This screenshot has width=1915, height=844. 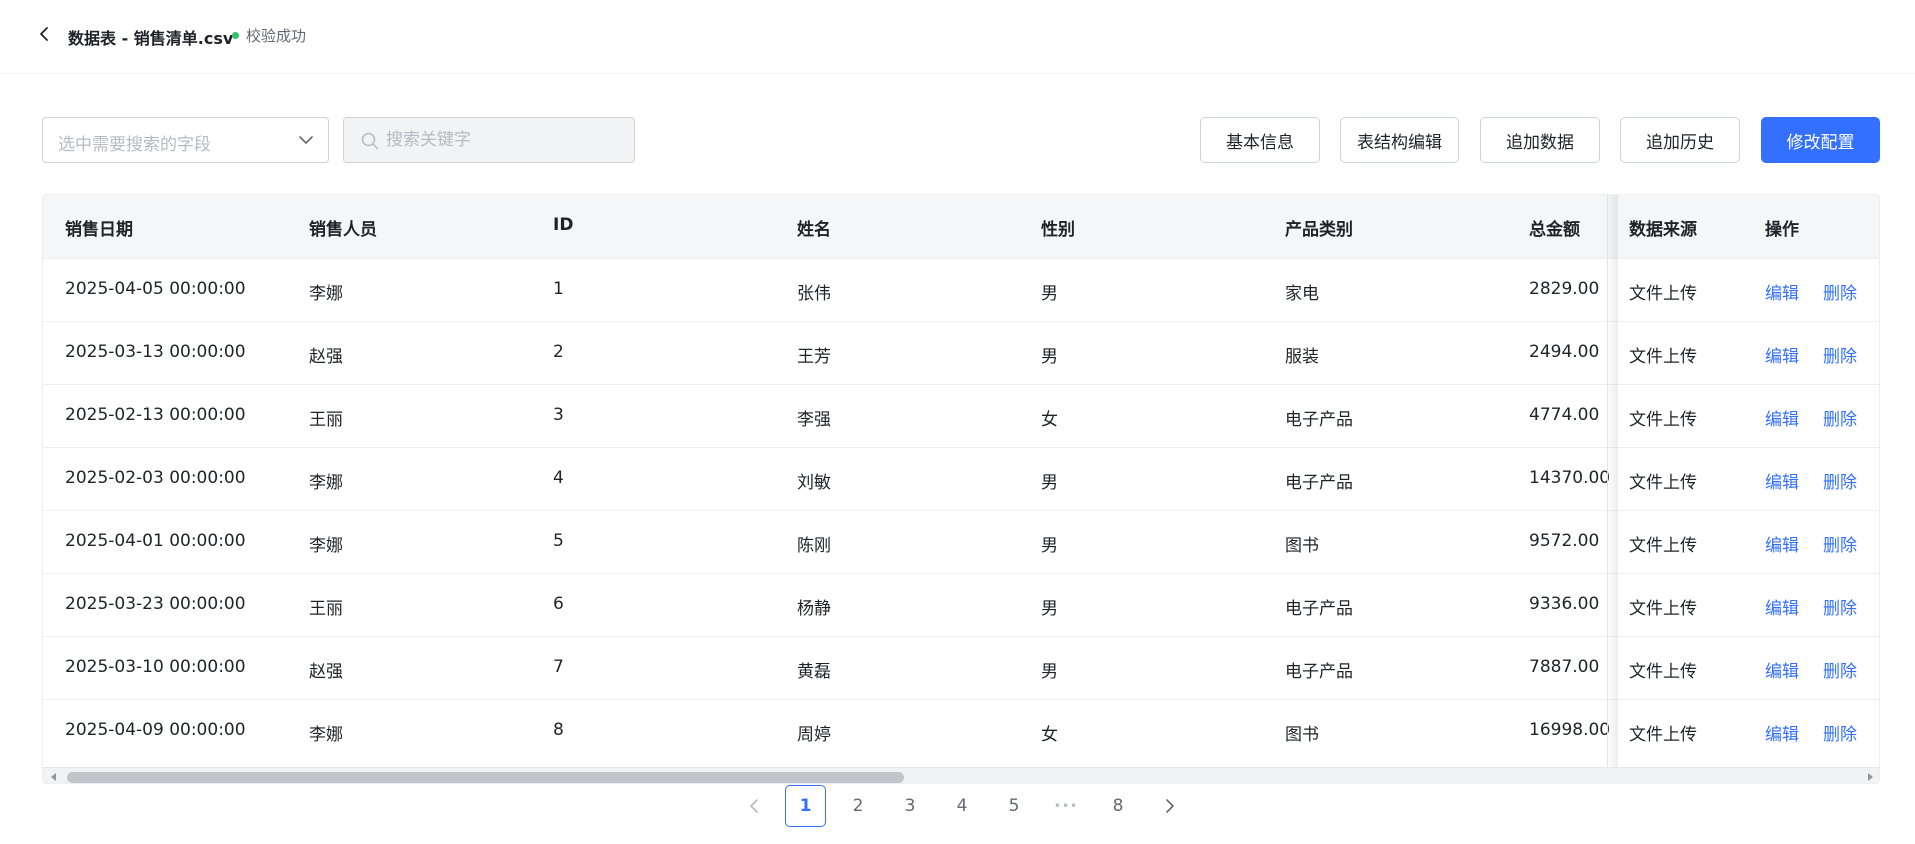 What do you see at coordinates (485, 777) in the screenshot?
I see `scrollbar-thumb` at bounding box center [485, 777].